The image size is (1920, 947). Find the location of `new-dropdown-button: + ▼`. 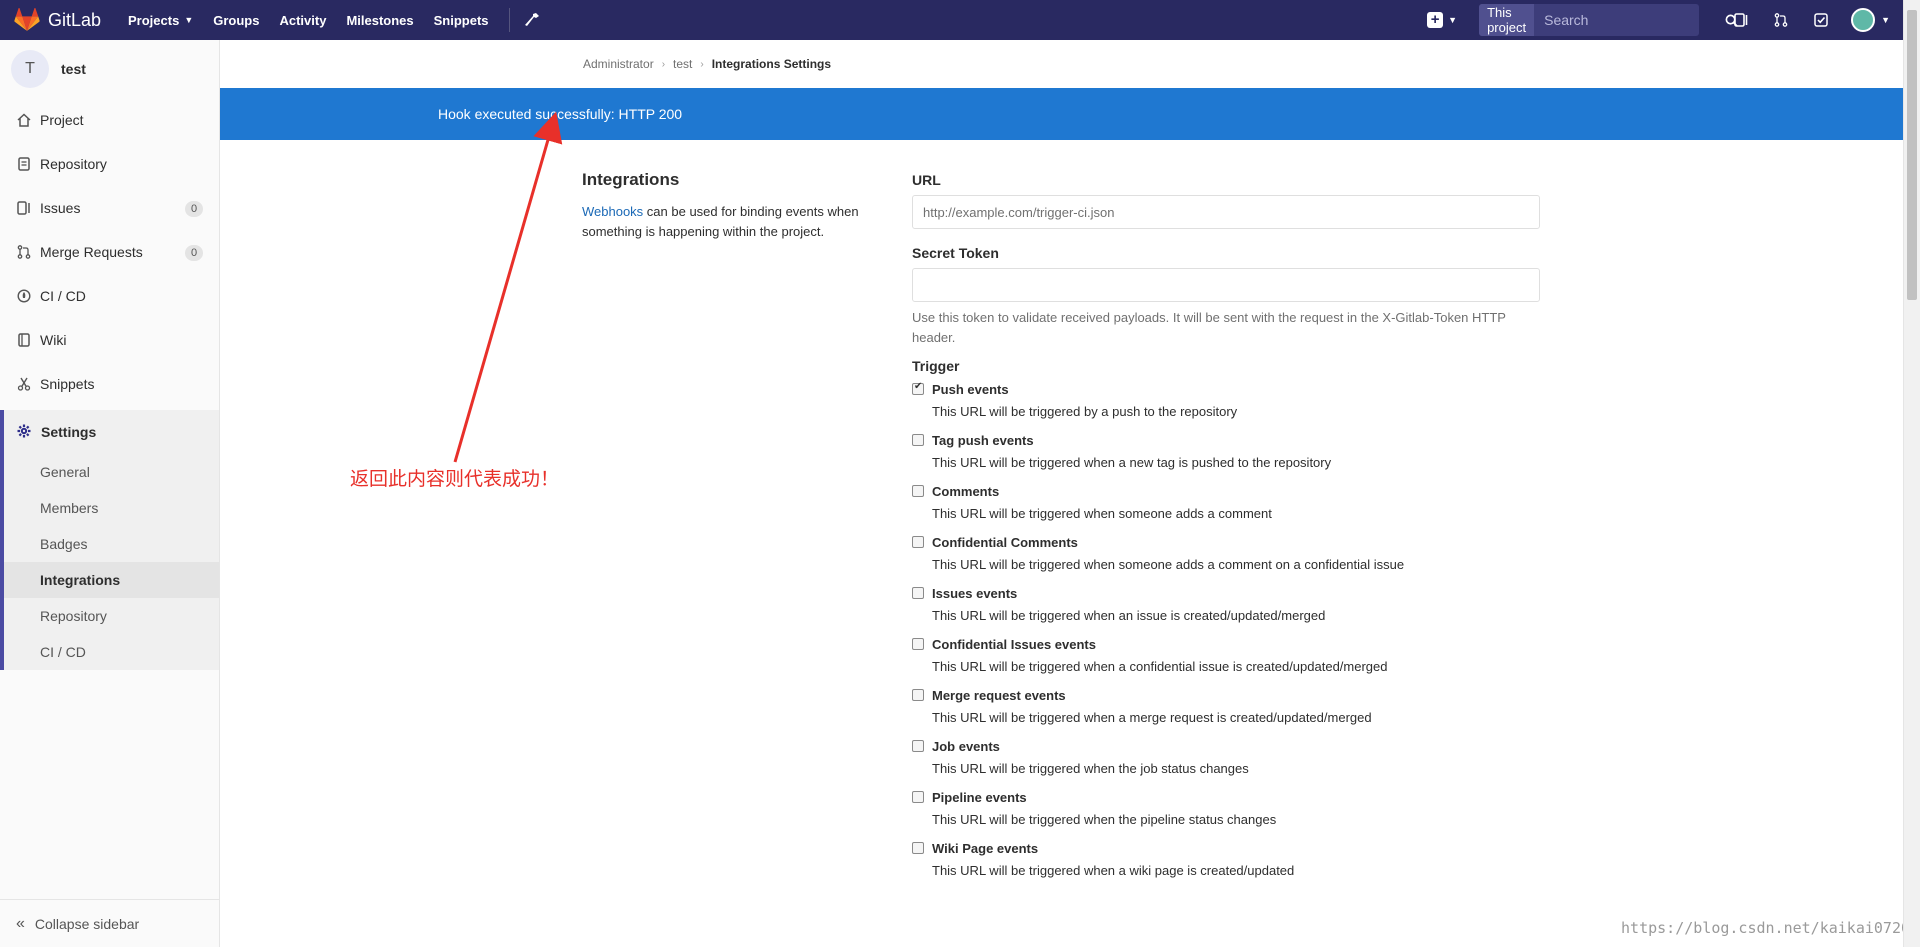

new-dropdown-button: + ▼ is located at coordinates (1442, 20).